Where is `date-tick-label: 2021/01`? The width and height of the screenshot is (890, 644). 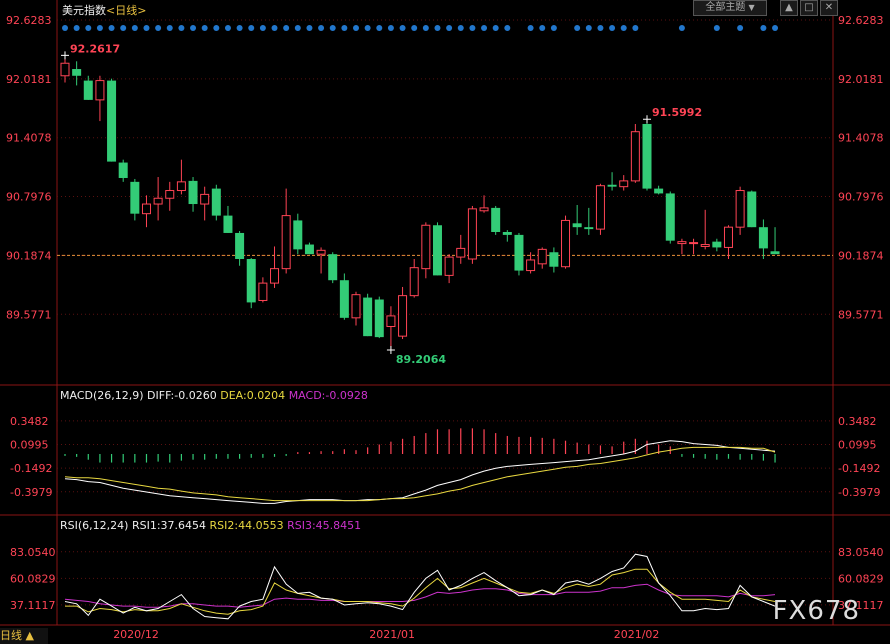
date-tick-label: 2021/01 is located at coordinates (392, 634).